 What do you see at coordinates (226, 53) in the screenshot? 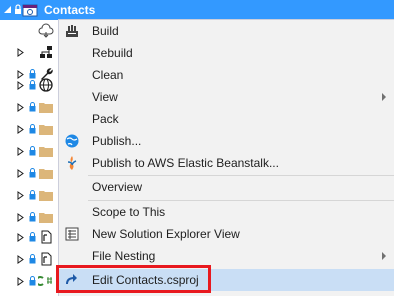
I see `menu-item-rebuild: Rebuild` at bounding box center [226, 53].